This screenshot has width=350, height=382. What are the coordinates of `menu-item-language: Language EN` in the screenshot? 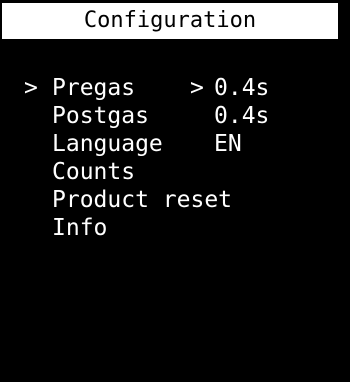 It's located at (175, 144).